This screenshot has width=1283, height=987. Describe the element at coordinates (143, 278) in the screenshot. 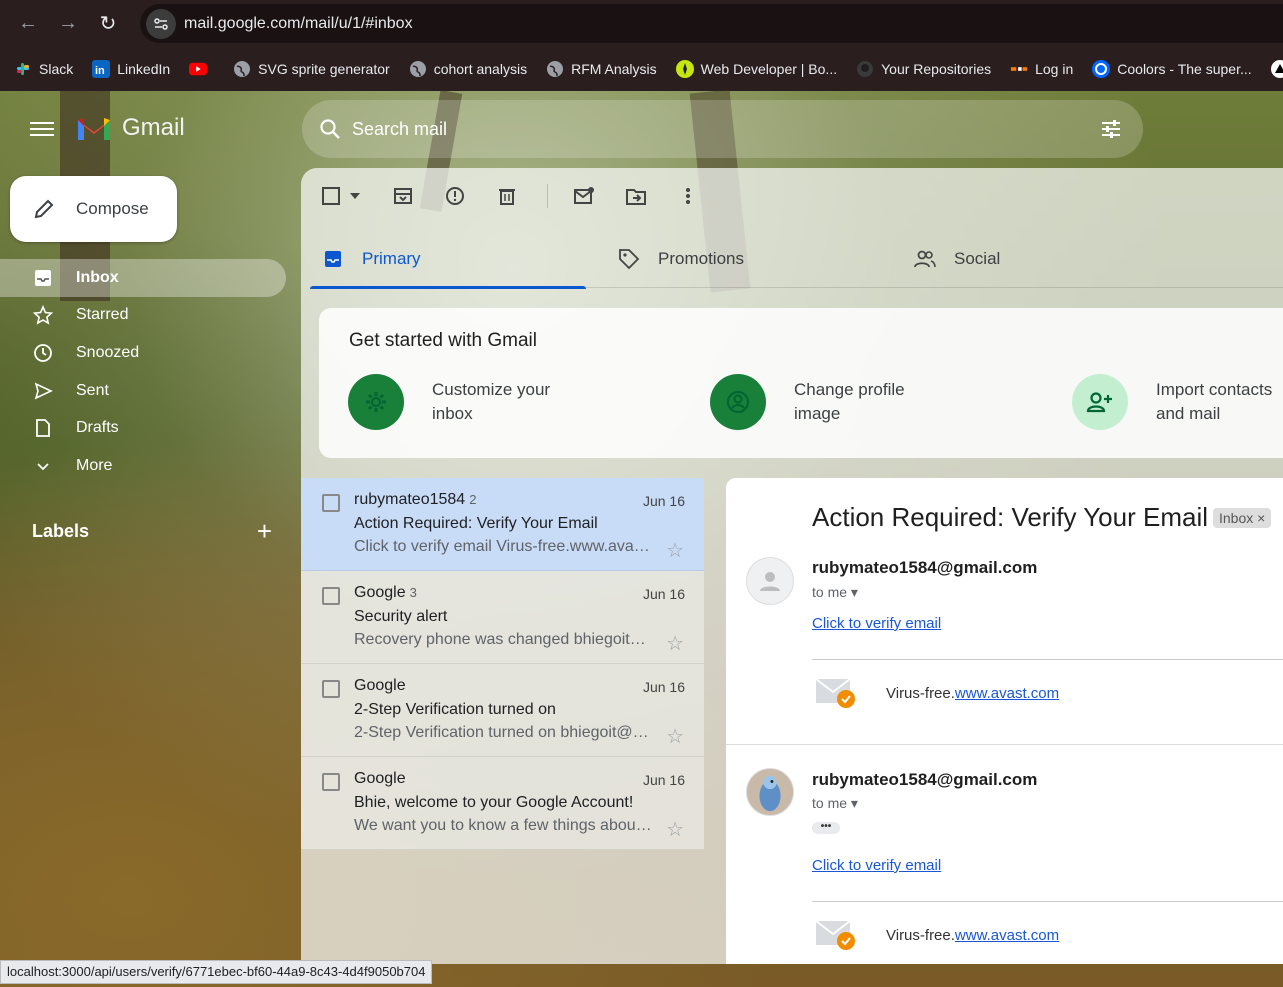

I see `sidebar-item-inbox: Inbox` at that location.